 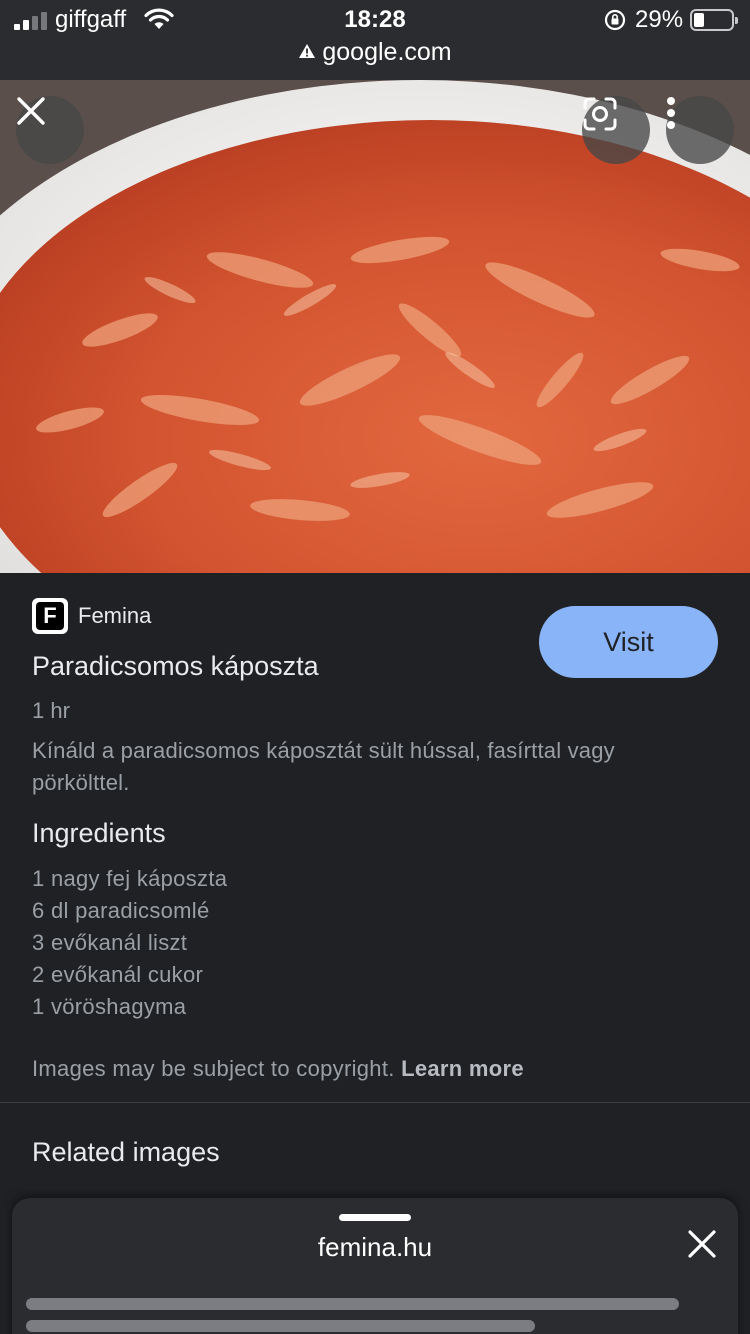 I want to click on url-bar: google.com, so click(x=375, y=54).